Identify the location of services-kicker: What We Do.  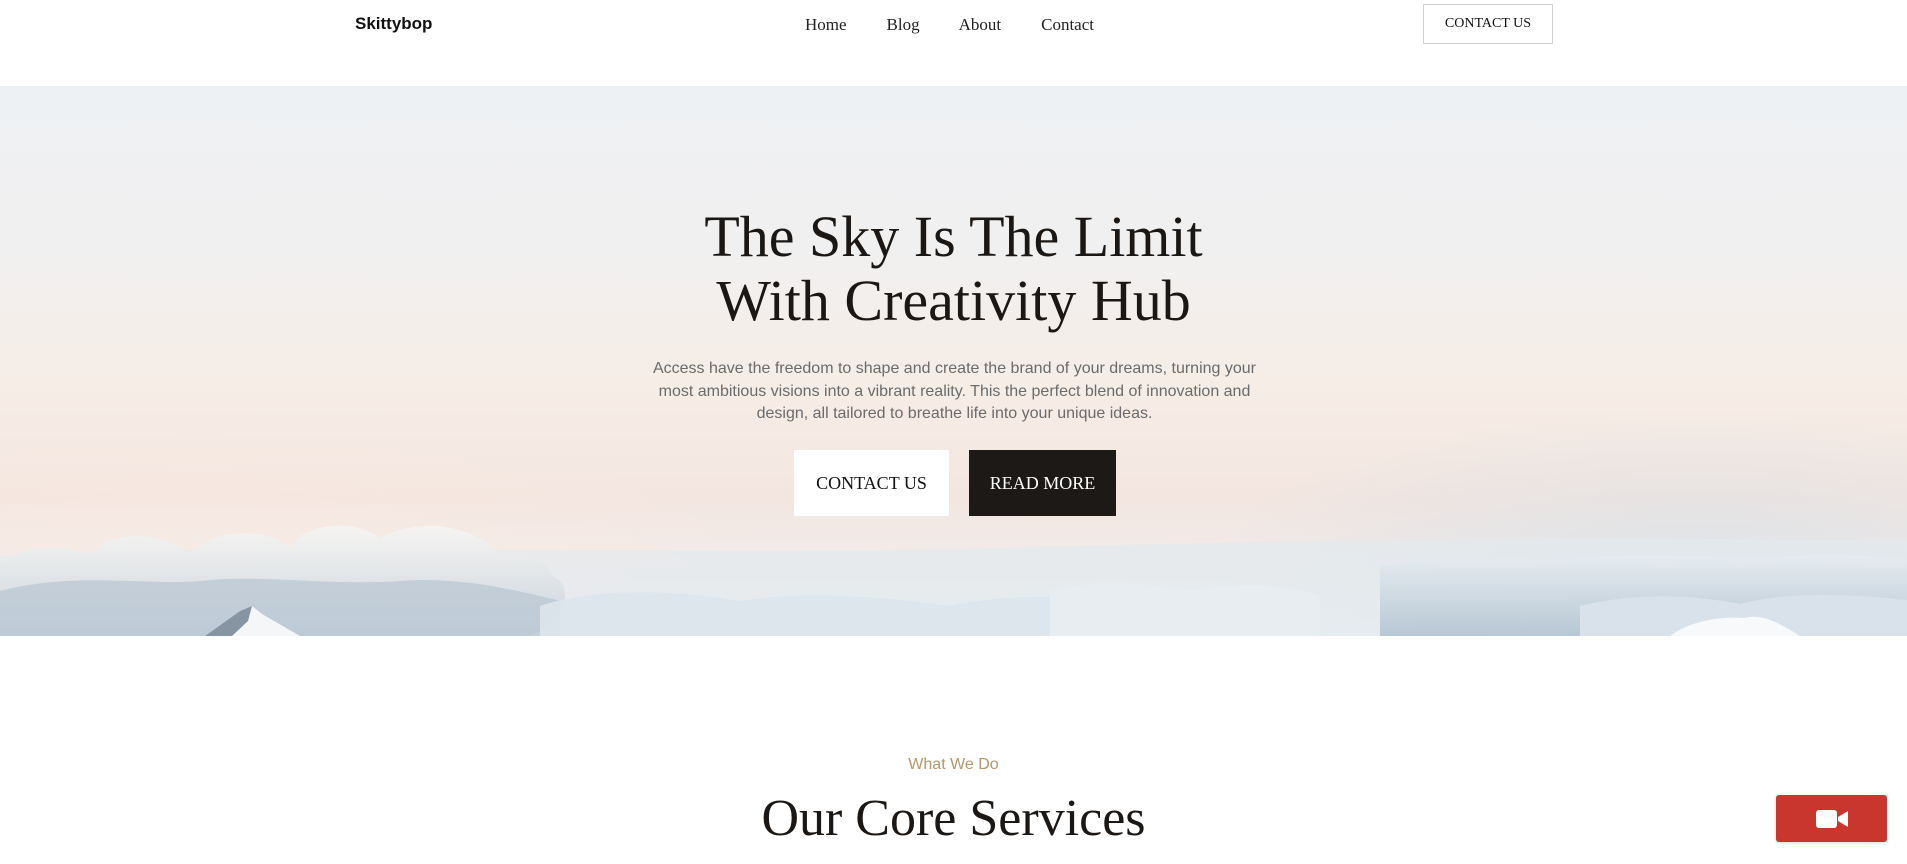
(953, 764).